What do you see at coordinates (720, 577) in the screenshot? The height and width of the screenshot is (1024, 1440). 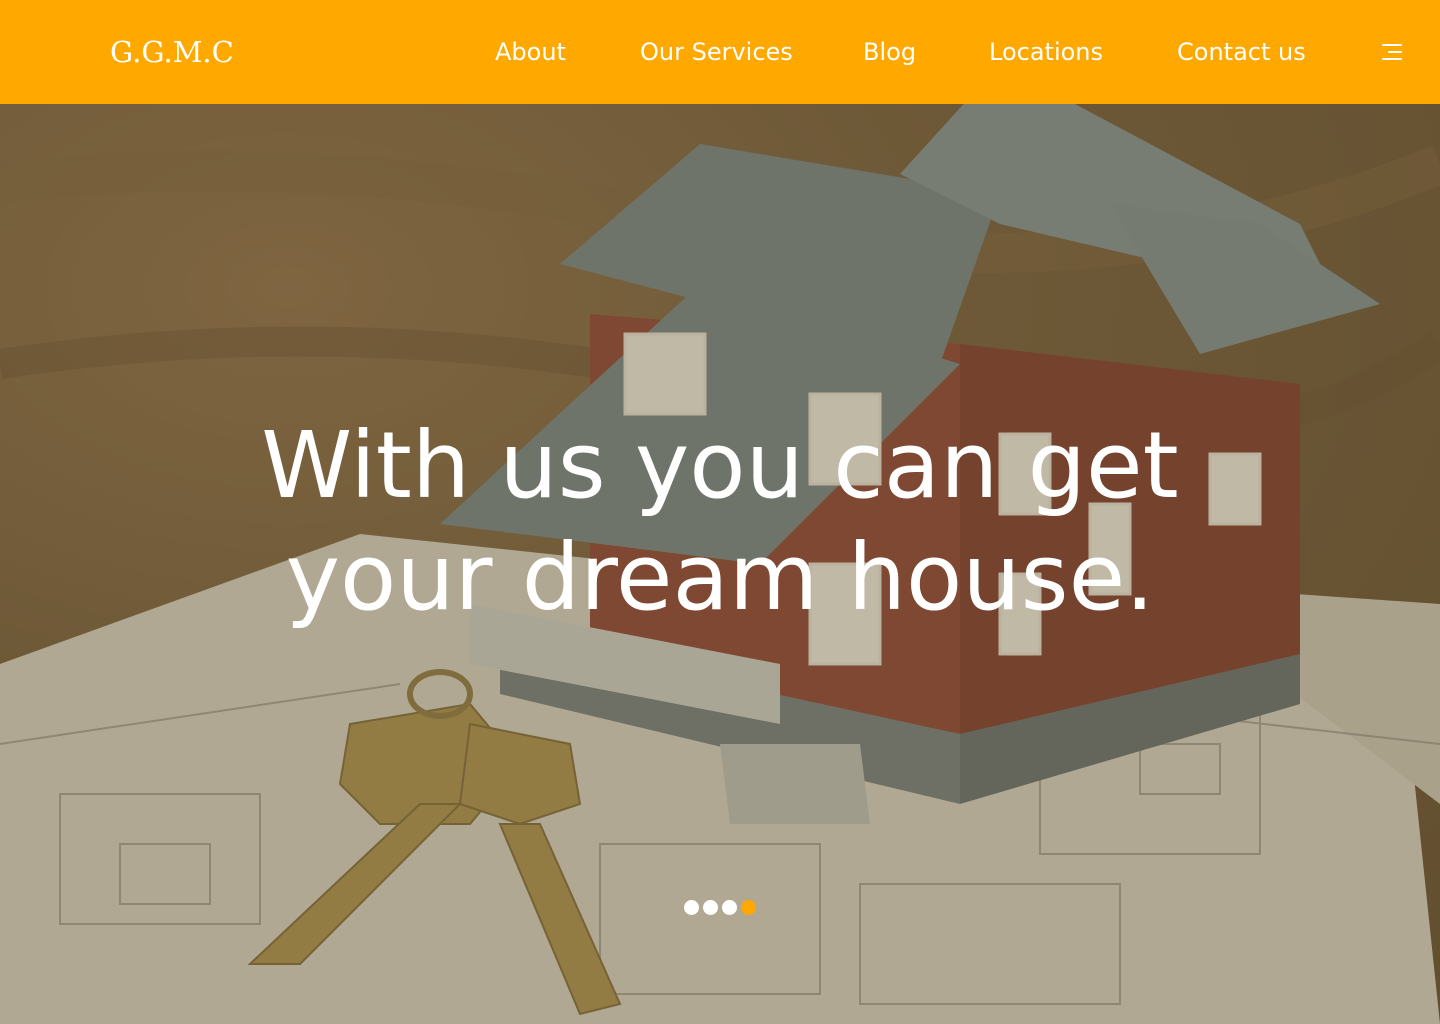 I see `hero-headline-line-2: your dream house.` at bounding box center [720, 577].